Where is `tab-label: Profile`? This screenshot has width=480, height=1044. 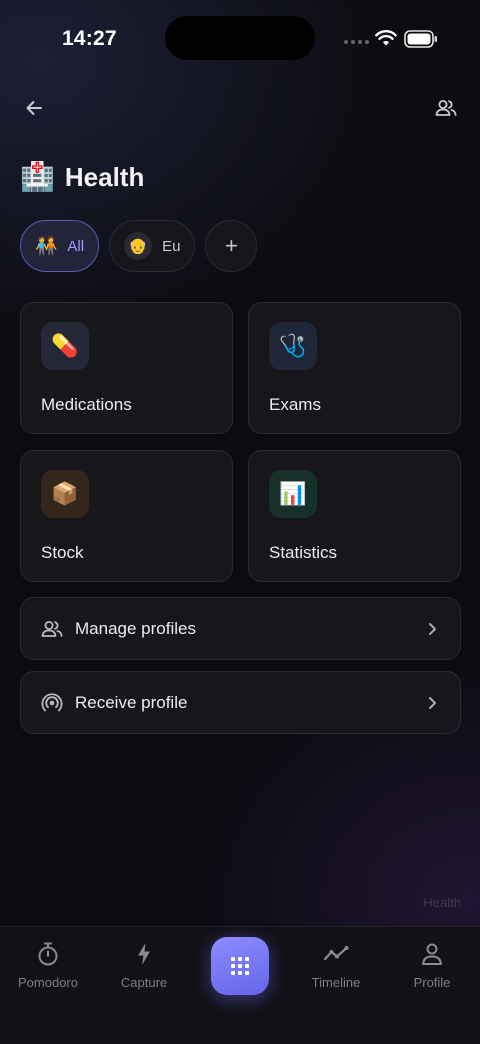 tab-label: Profile is located at coordinates (432, 982).